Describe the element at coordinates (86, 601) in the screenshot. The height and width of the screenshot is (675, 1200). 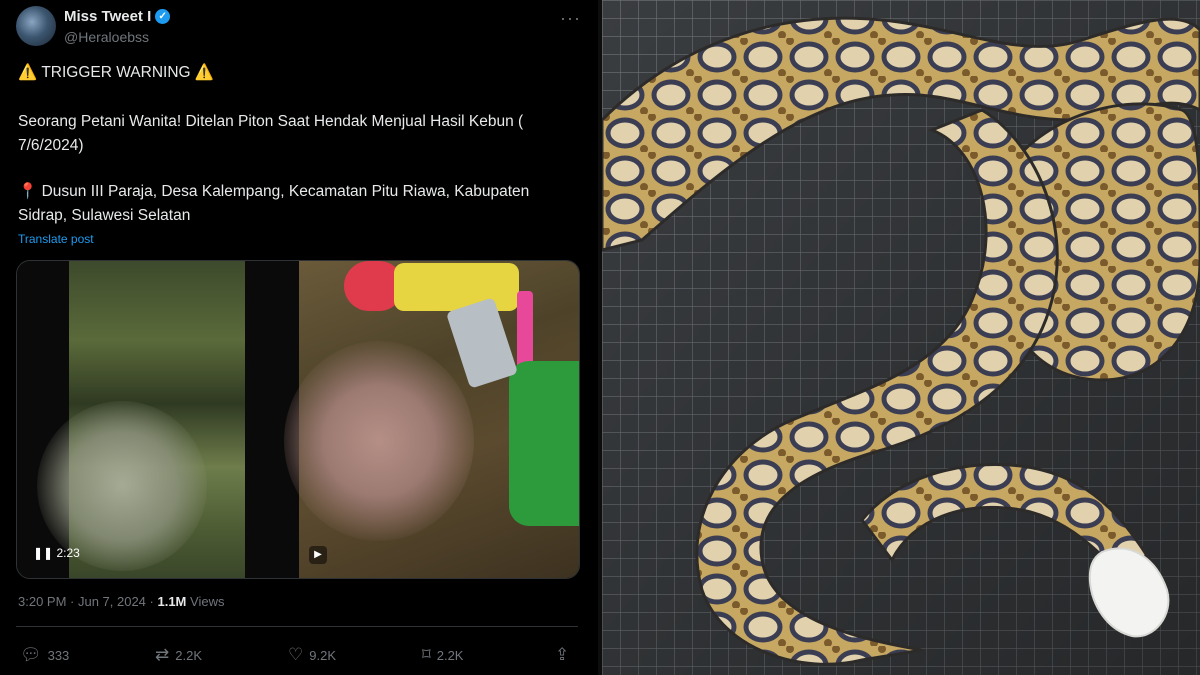
I see `timestamp: 3:20 PM · Jun 7, 2024 ·` at that location.